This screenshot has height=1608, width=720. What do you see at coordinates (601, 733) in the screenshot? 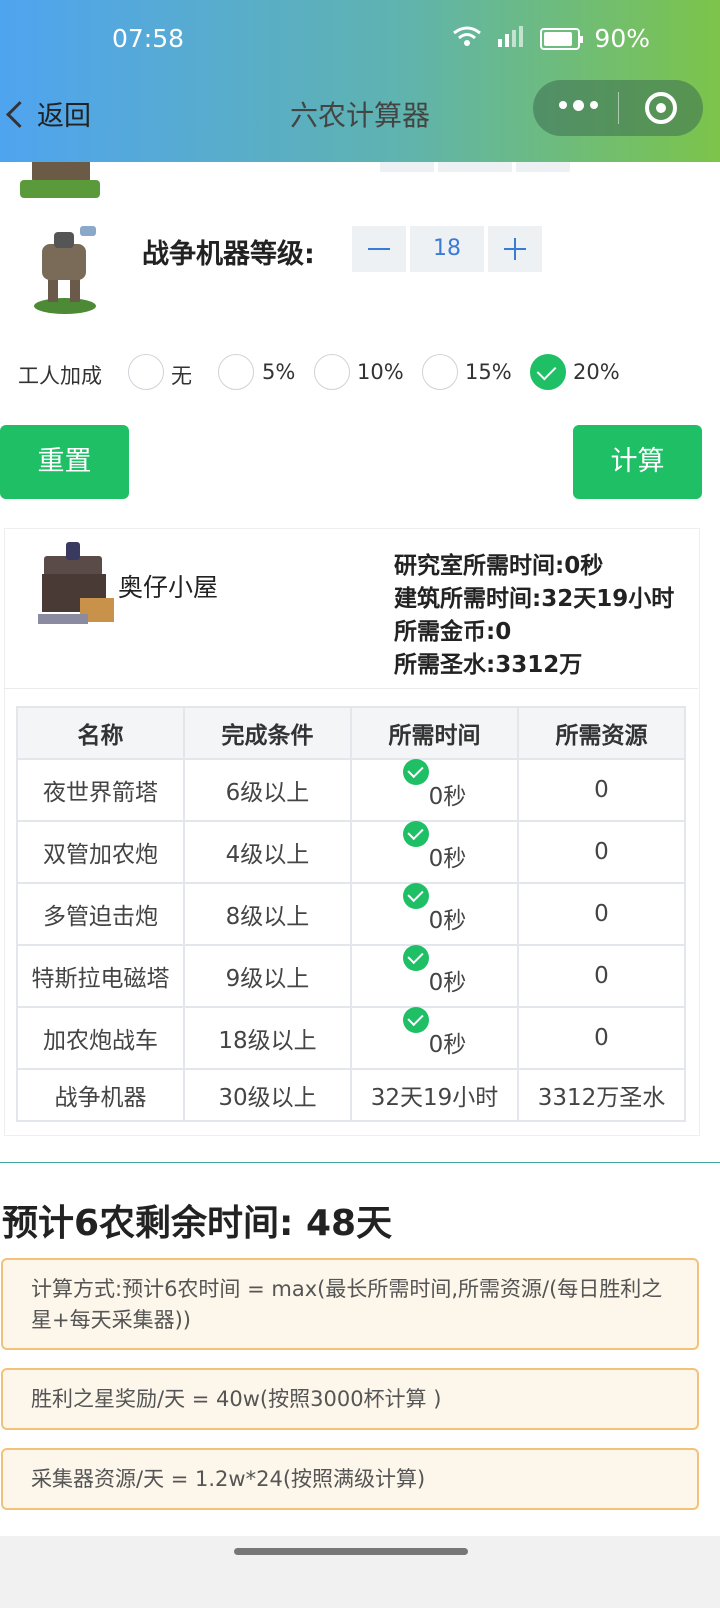
I see `col-resource: 所需资源` at bounding box center [601, 733].